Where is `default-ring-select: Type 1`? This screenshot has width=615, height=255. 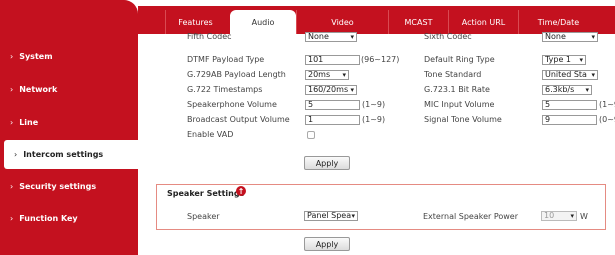
default-ring-select: Type 1 is located at coordinates (564, 60).